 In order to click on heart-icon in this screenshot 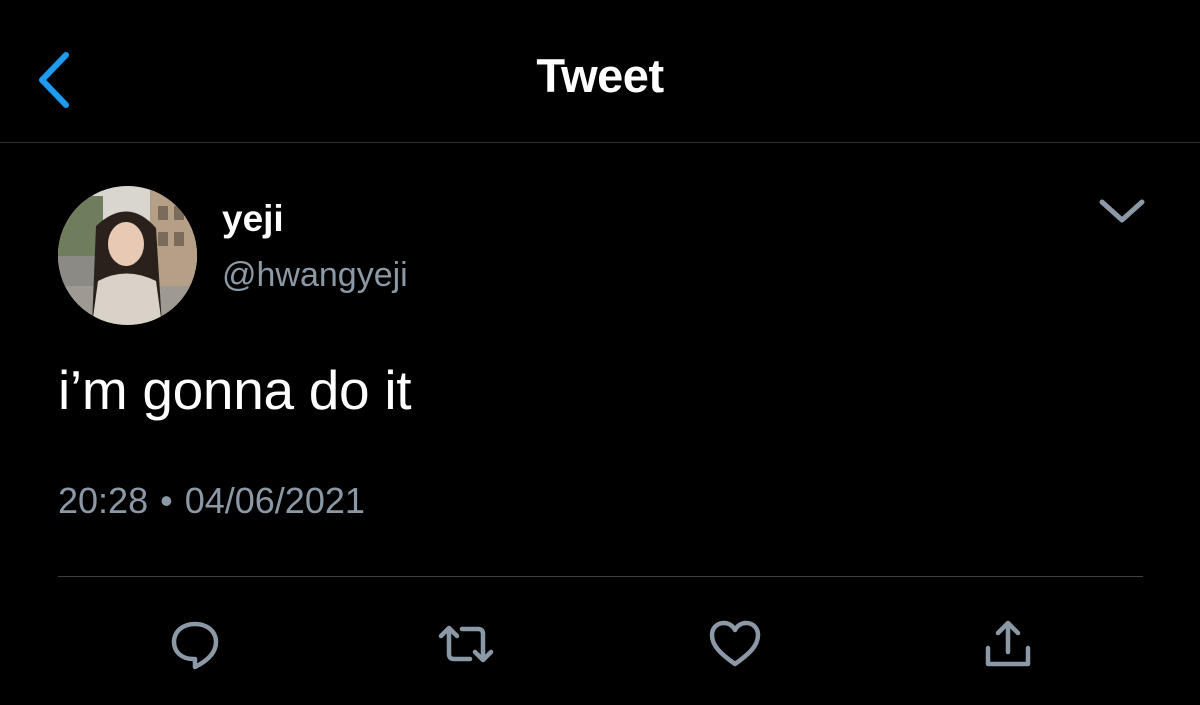, I will do `click(735, 643)`.